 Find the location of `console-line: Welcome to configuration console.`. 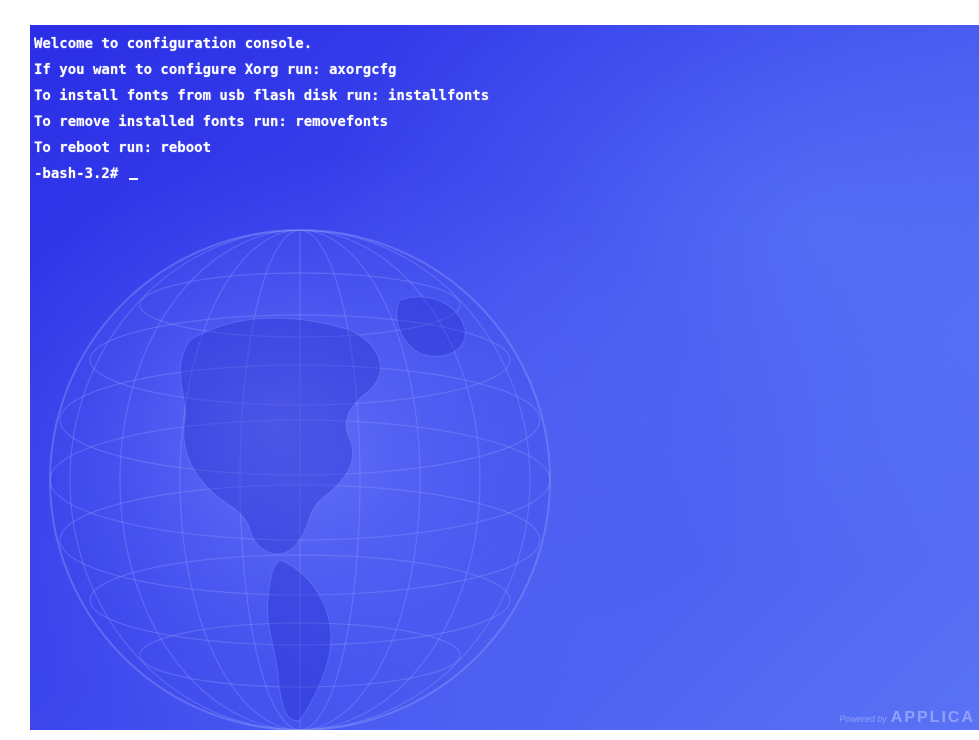

console-line: Welcome to configuration console. is located at coordinates (173, 44).